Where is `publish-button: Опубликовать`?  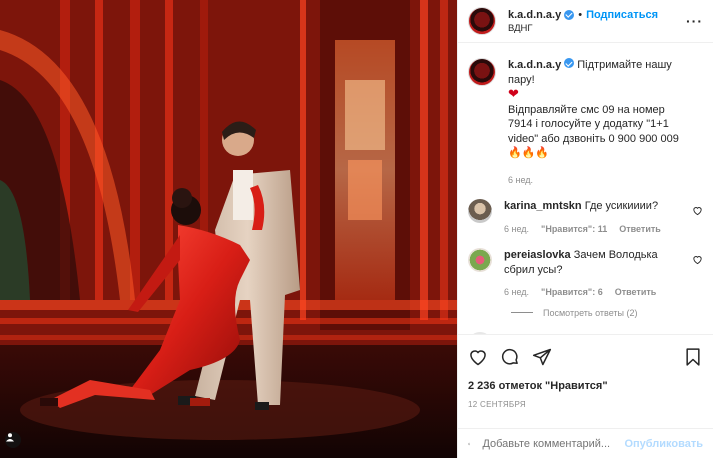 publish-button: Опубликовать is located at coordinates (663, 444).